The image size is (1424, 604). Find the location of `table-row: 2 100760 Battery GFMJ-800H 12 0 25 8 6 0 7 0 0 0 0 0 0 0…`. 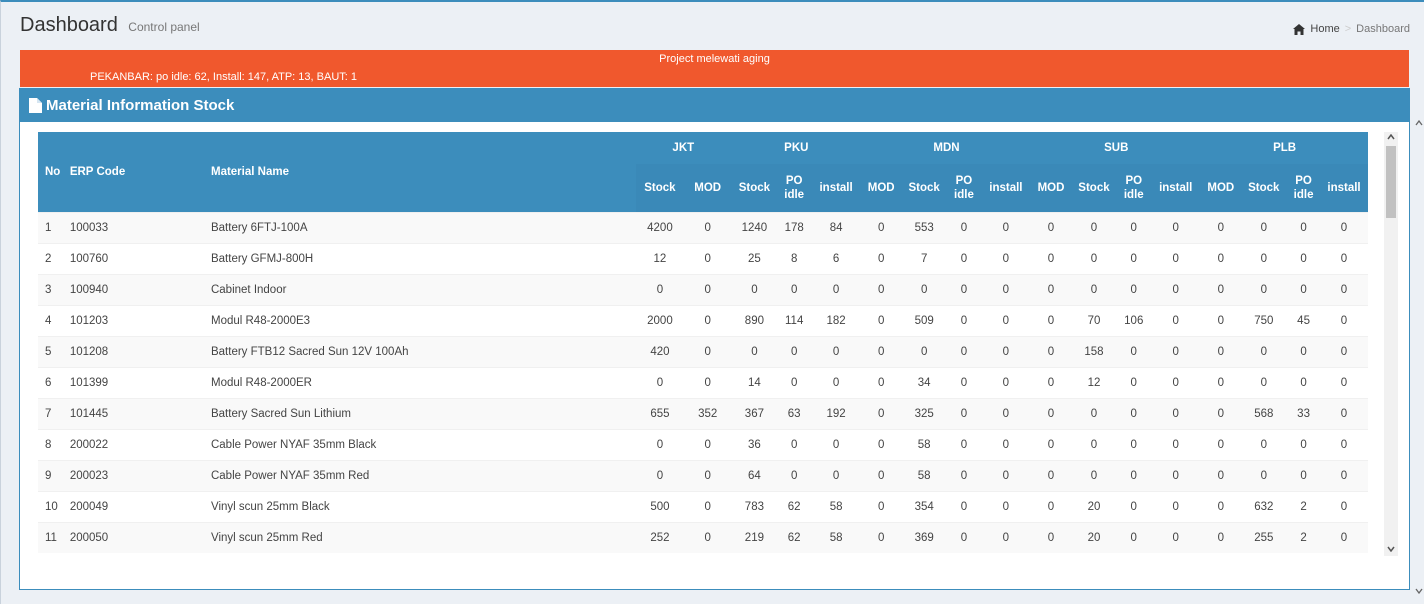

table-row: 2 100760 Battery GFMJ-800H 12 0 25 8 6 0 7 0 0 0 0 0 0 0… is located at coordinates (703, 258).